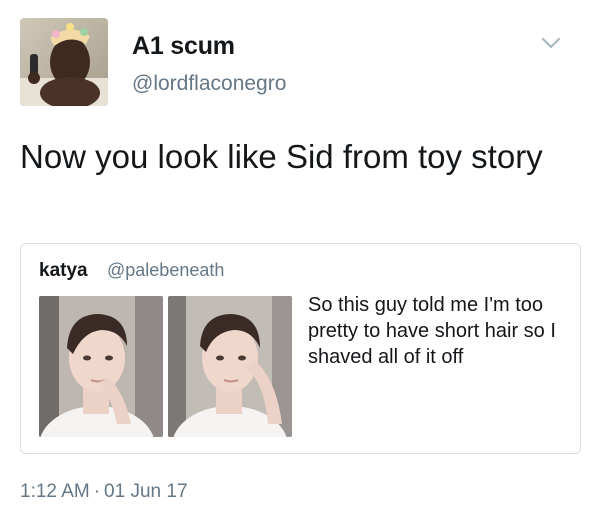  I want to click on quoted-author-name: katya, so click(63, 270).